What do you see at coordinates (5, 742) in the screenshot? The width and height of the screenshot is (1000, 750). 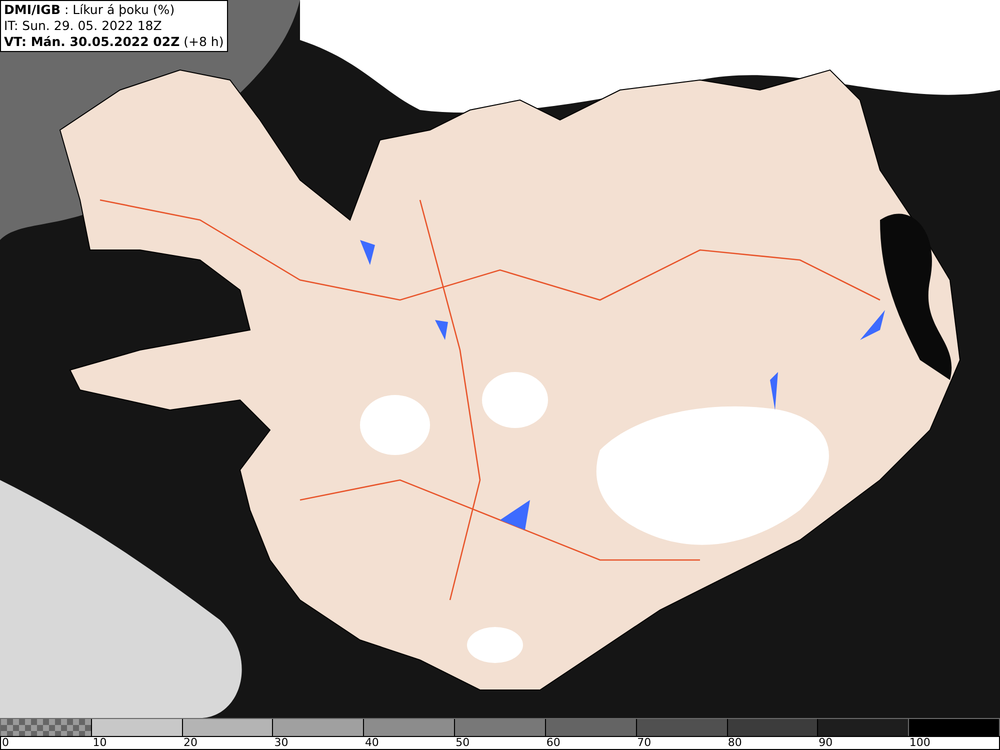 I see `legend-label: 0` at bounding box center [5, 742].